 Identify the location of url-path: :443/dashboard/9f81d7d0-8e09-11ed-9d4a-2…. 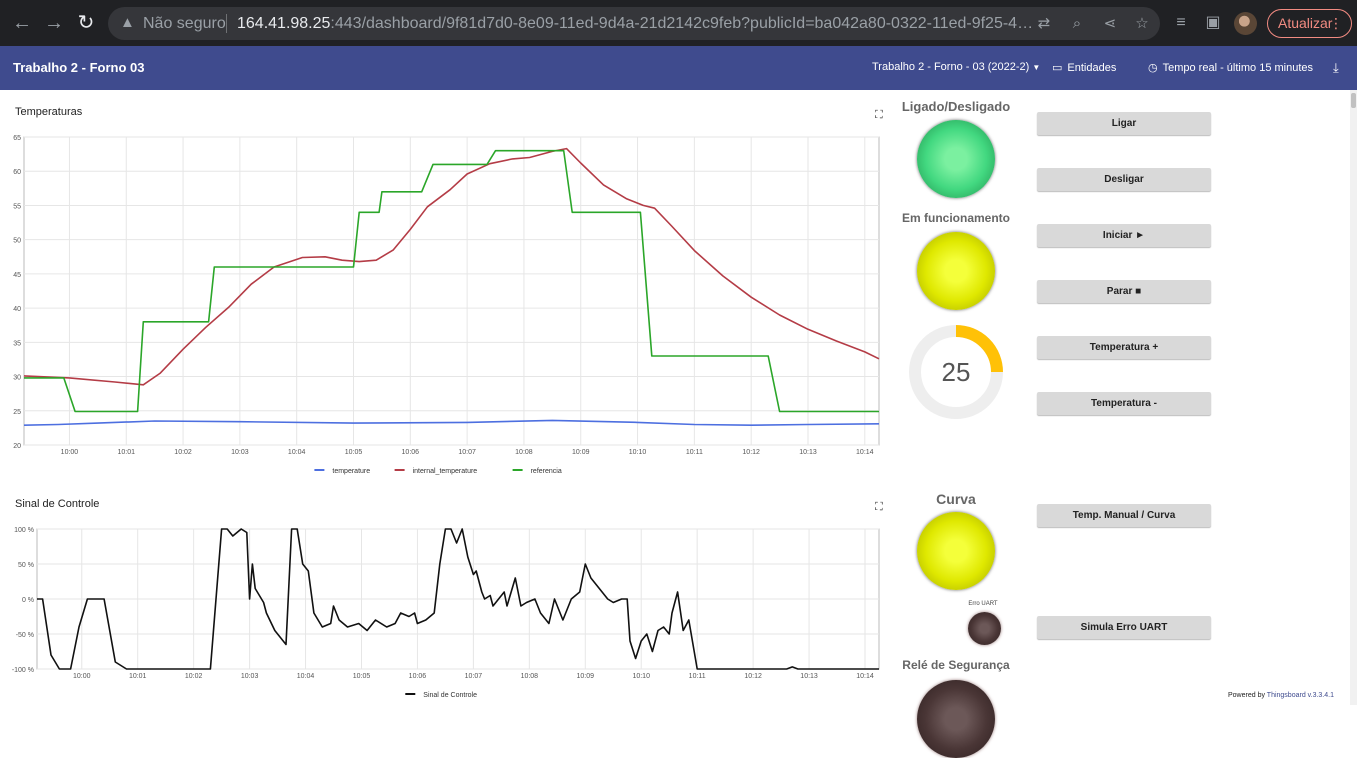
(683, 23).